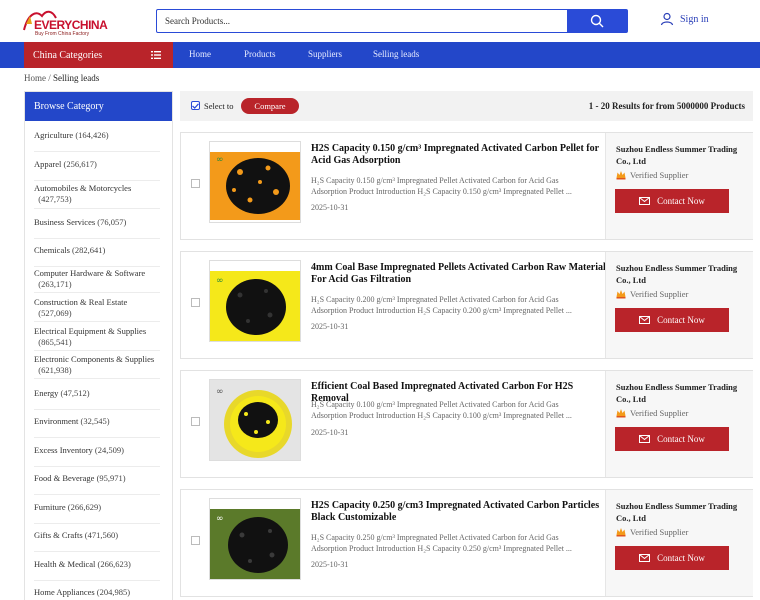 The height and width of the screenshot is (600, 760). Describe the element at coordinates (109, 450) in the screenshot. I see `sidebar-item-count: (24,509)` at that location.